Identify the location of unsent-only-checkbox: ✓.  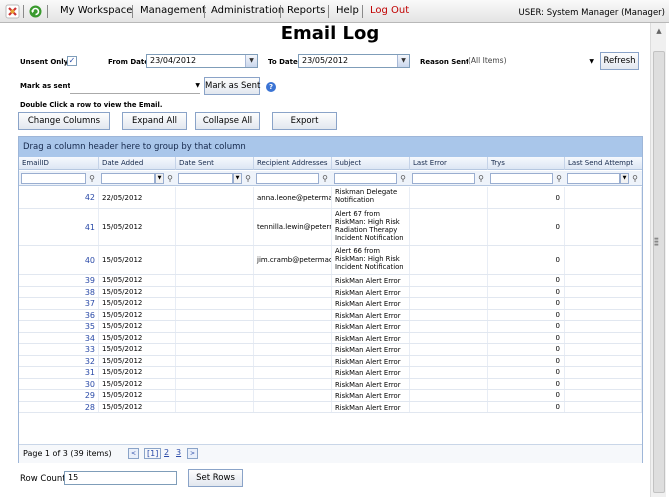
(72, 61).